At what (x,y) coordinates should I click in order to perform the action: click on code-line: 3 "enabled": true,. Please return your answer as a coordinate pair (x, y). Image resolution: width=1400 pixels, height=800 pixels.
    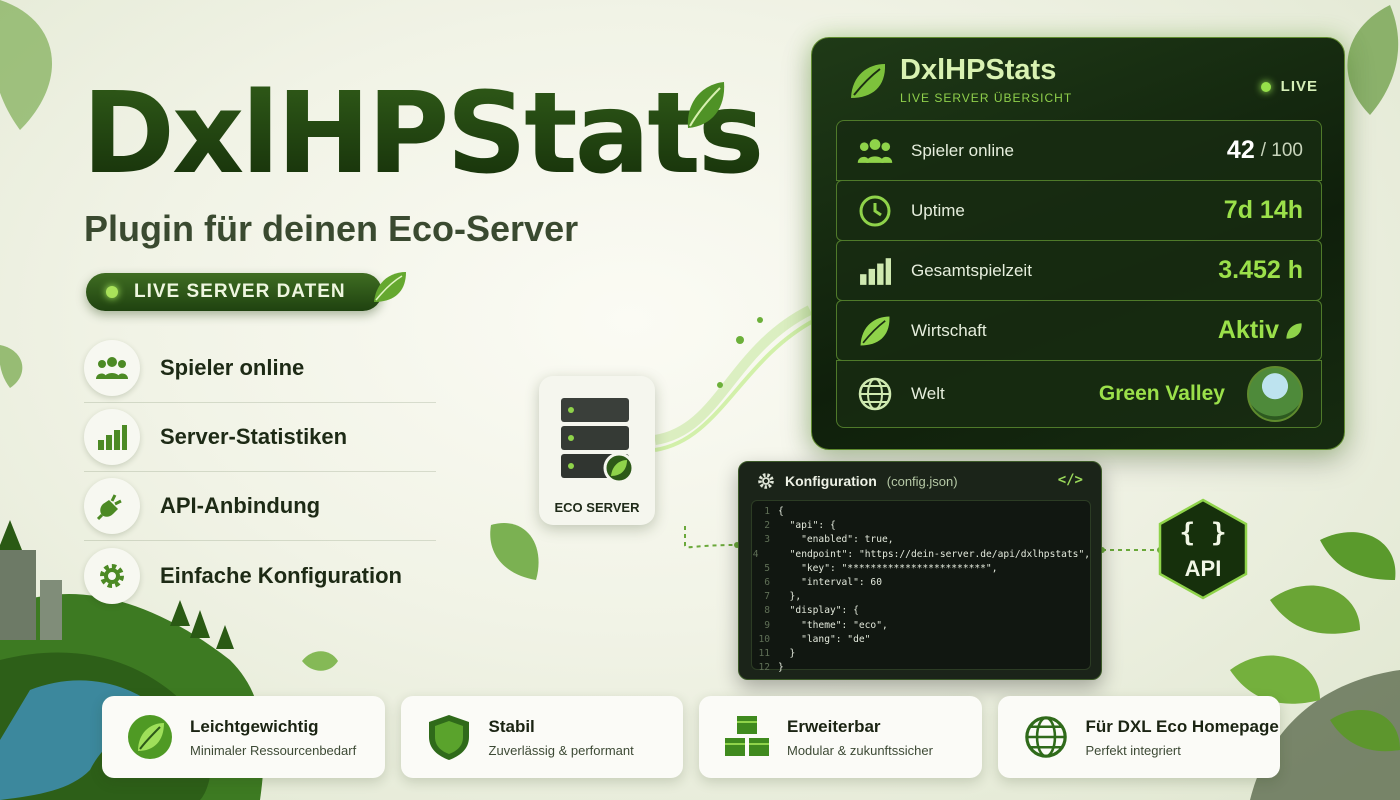
    Looking at the image, I should click on (829, 540).